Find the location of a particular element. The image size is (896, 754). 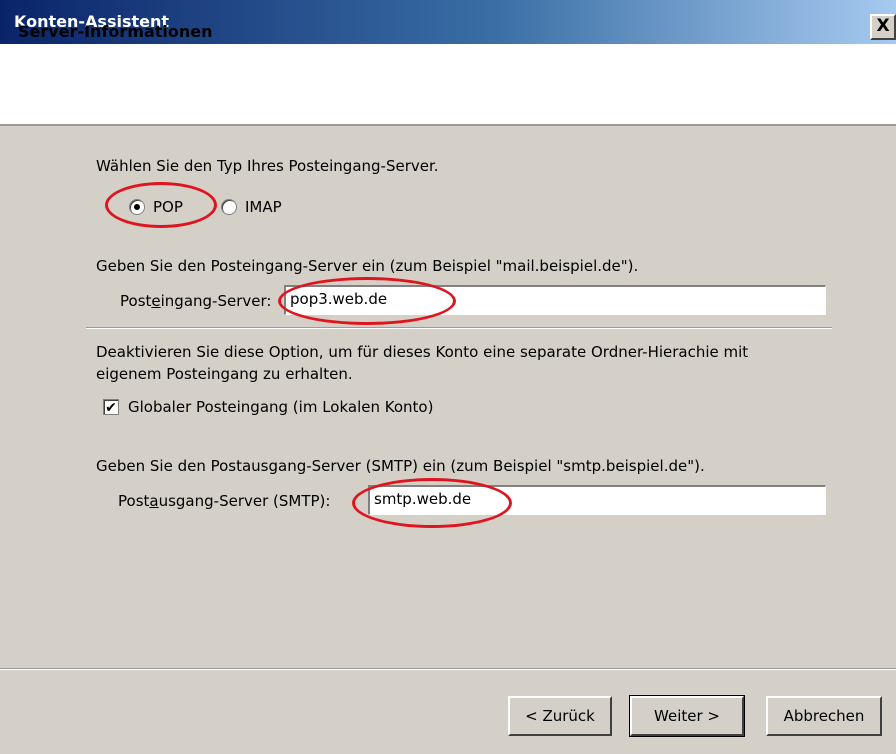

check-icon: ✔ is located at coordinates (111, 407).